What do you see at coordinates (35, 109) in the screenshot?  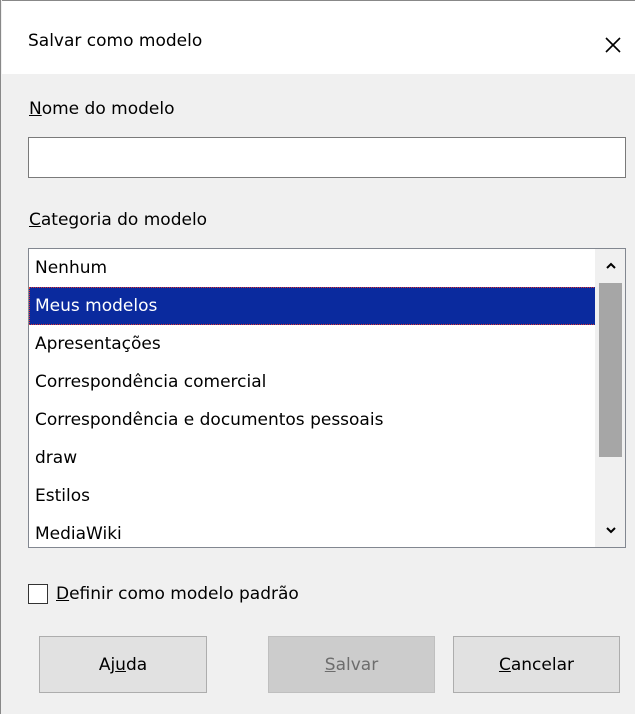 I see `template-name-label-mnemonic: N` at bounding box center [35, 109].